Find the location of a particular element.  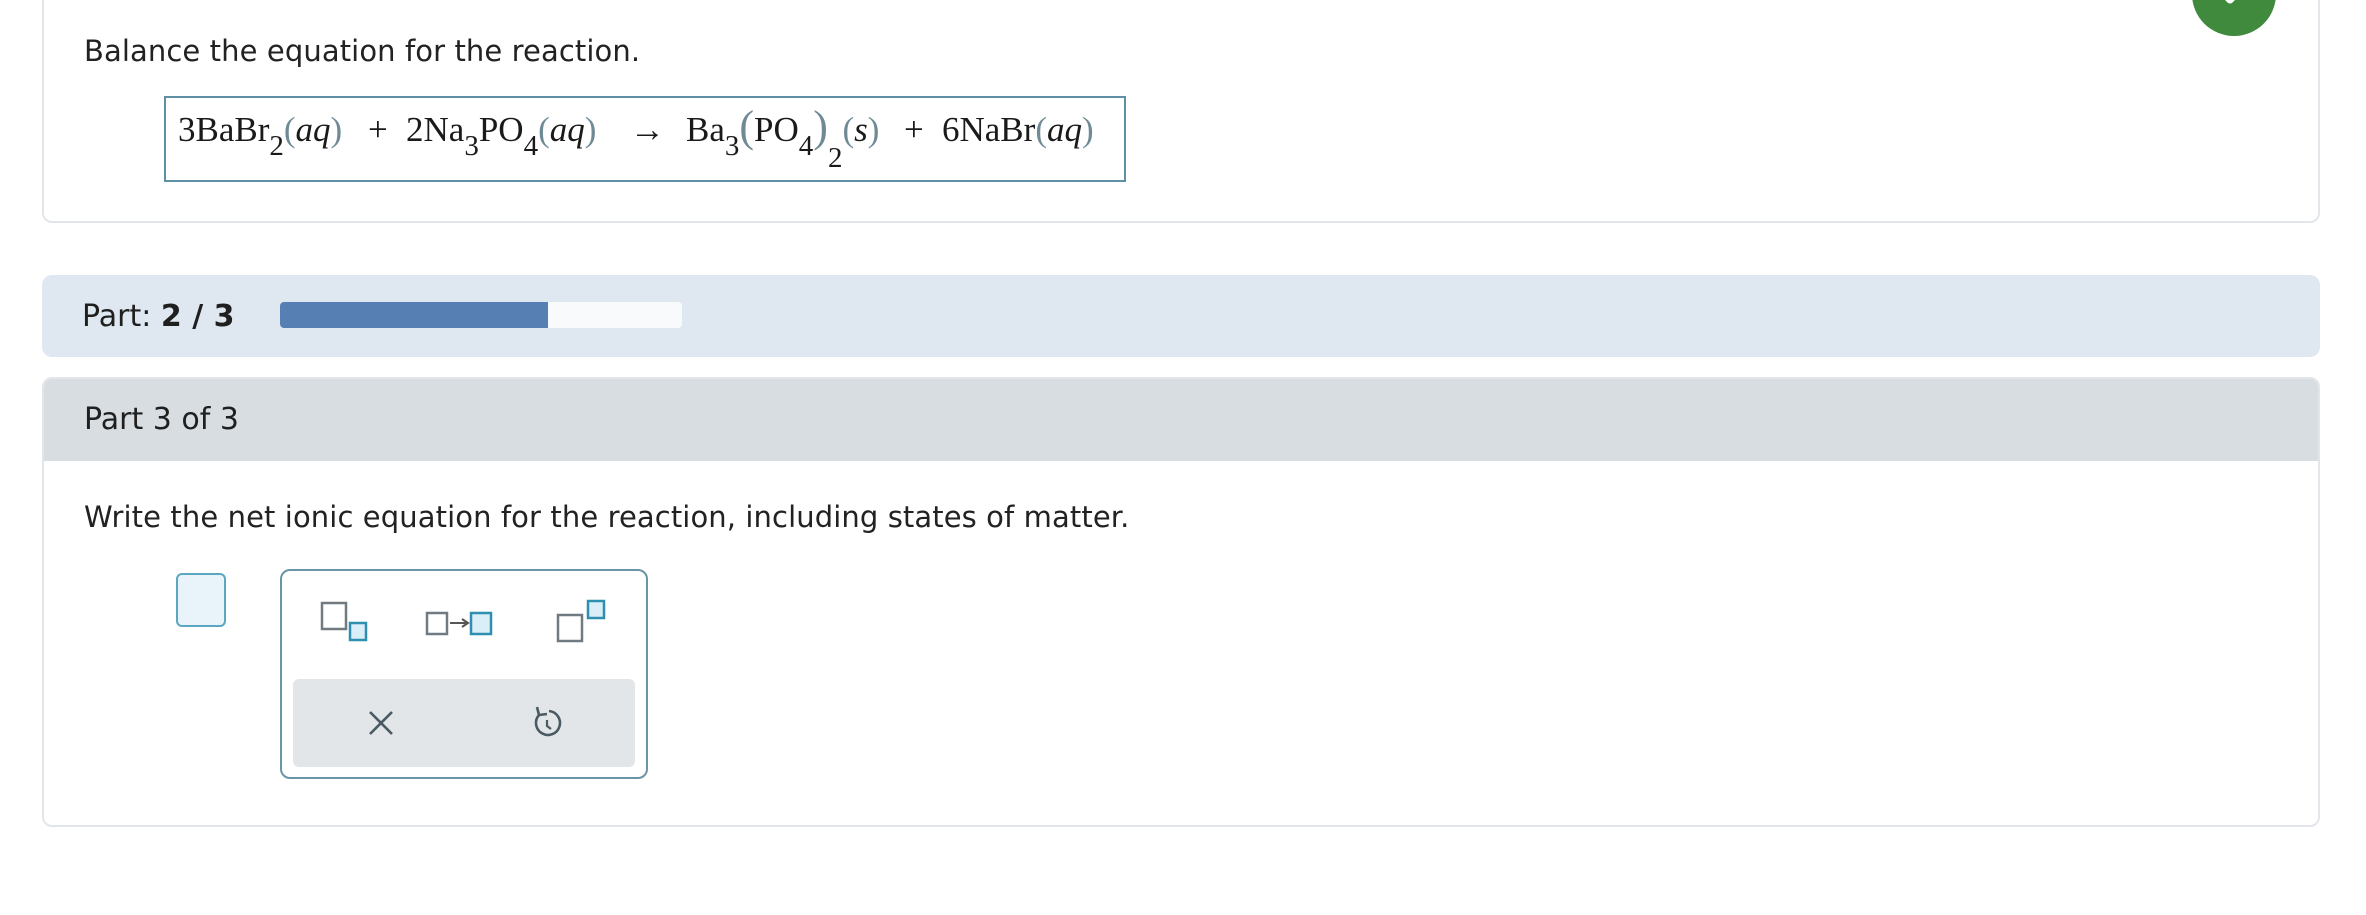

reaction-arrow: → is located at coordinates (647, 129).